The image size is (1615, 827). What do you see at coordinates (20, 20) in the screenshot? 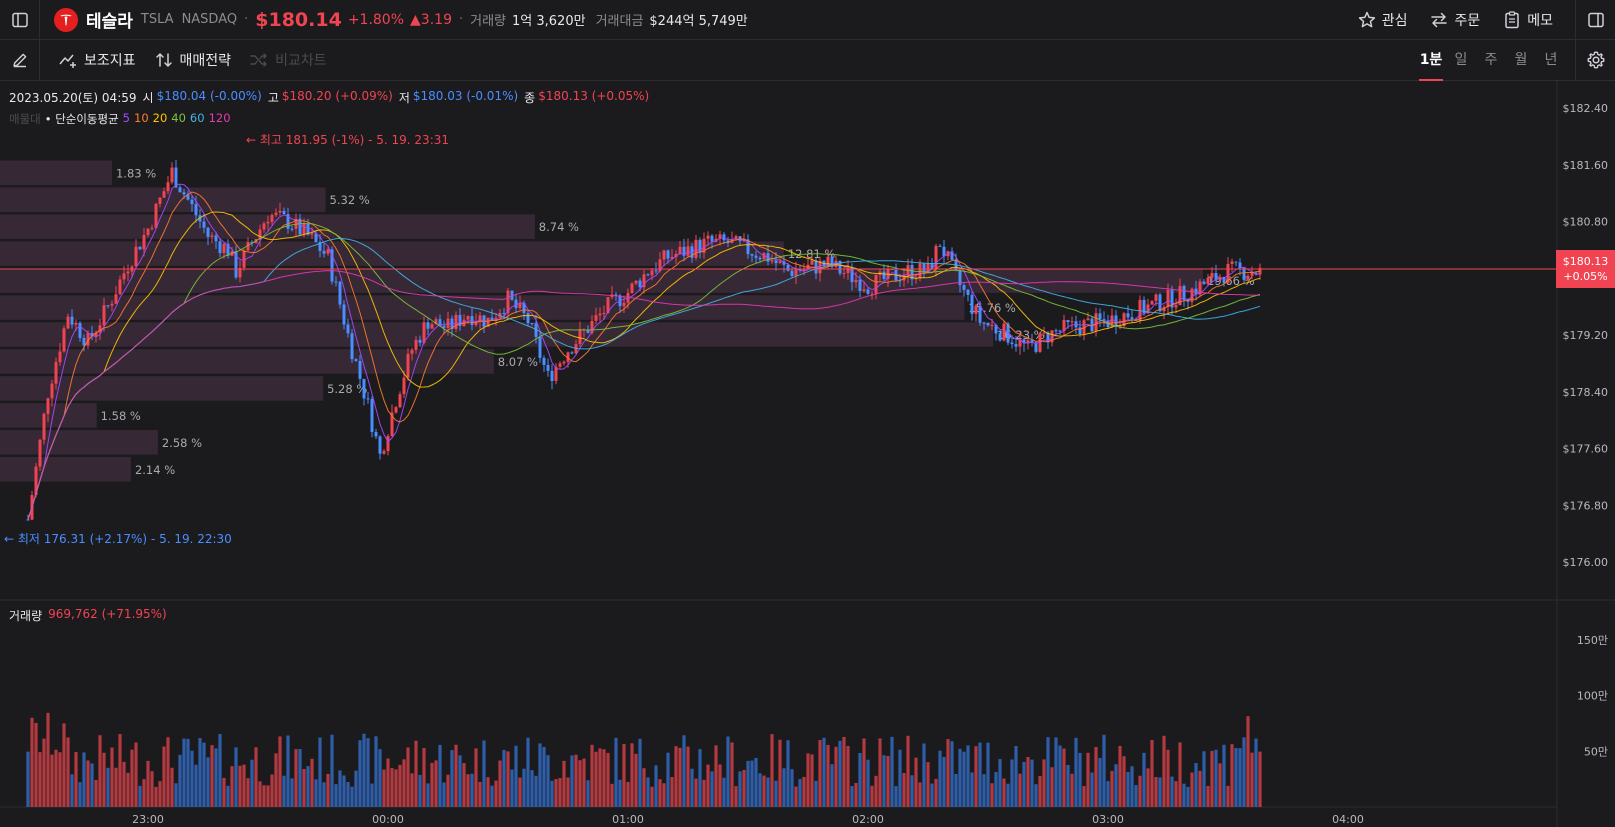
I see `toggle-left-panel-button` at bounding box center [20, 20].